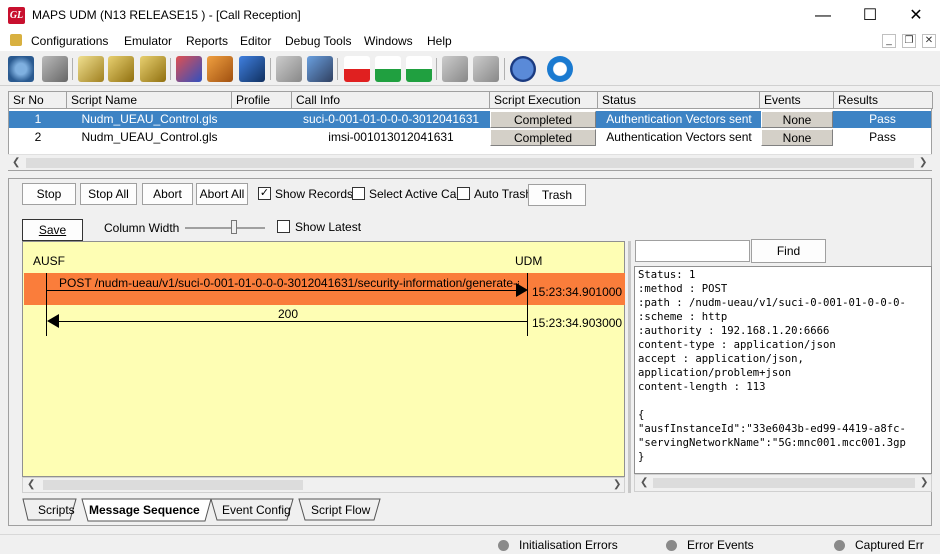 Image resolution: width=940 pixels, height=554 pixels. What do you see at coordinates (797, 100) in the screenshot?
I see `col-header-events: Events` at bounding box center [797, 100].